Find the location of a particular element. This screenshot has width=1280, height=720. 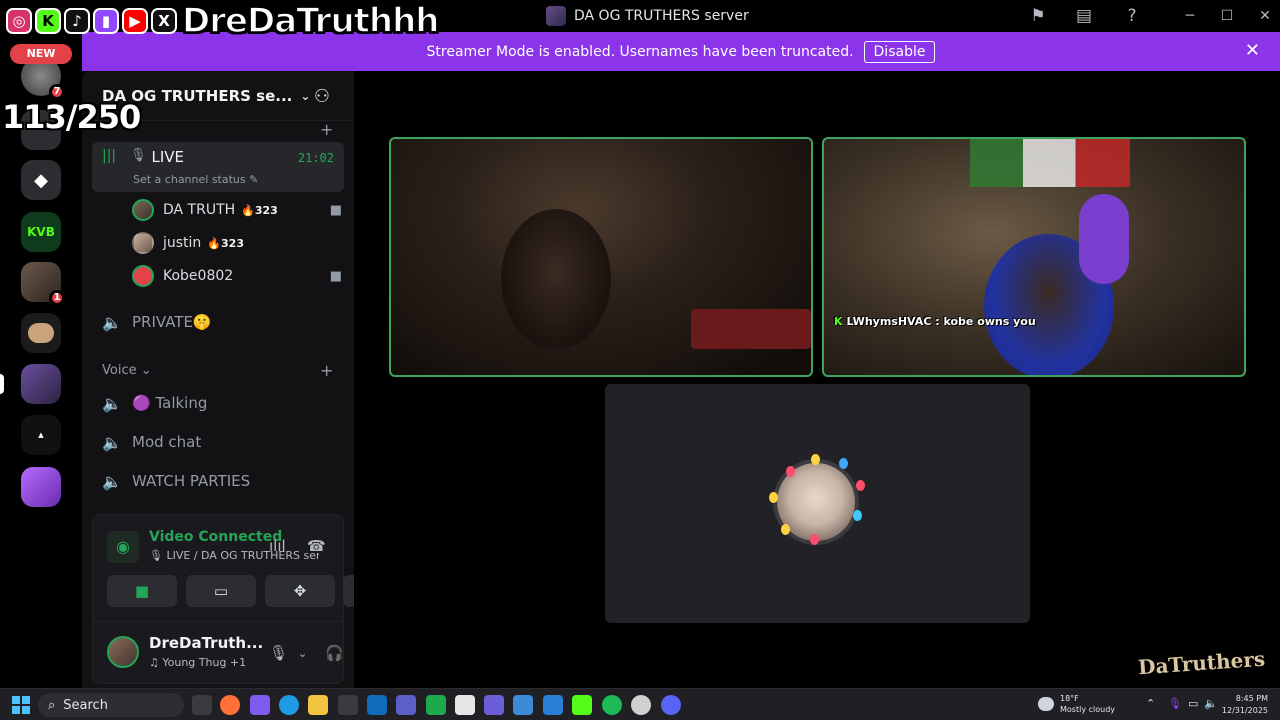

weather-temp: 18°F is located at coordinates (1069, 698).